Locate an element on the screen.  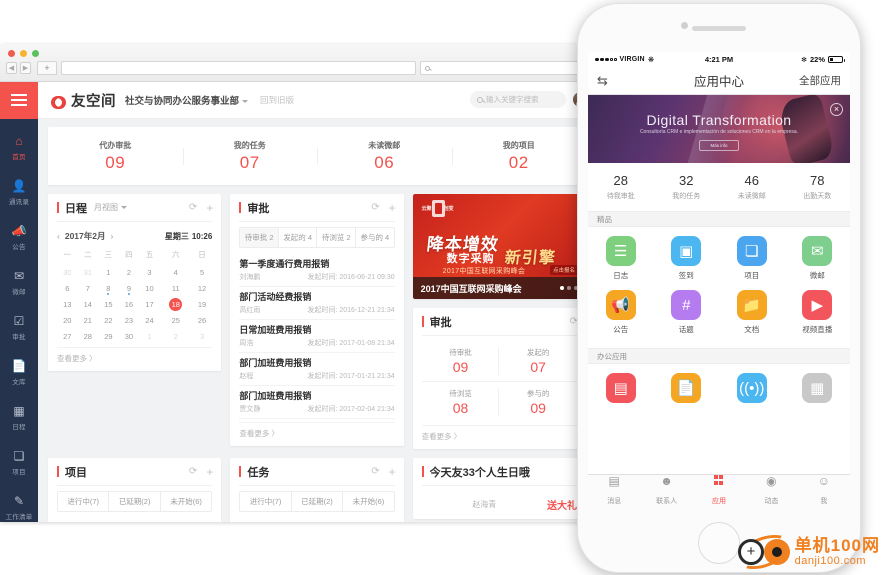
calendar-day-cell: 22 is located at coordinates (108, 320).